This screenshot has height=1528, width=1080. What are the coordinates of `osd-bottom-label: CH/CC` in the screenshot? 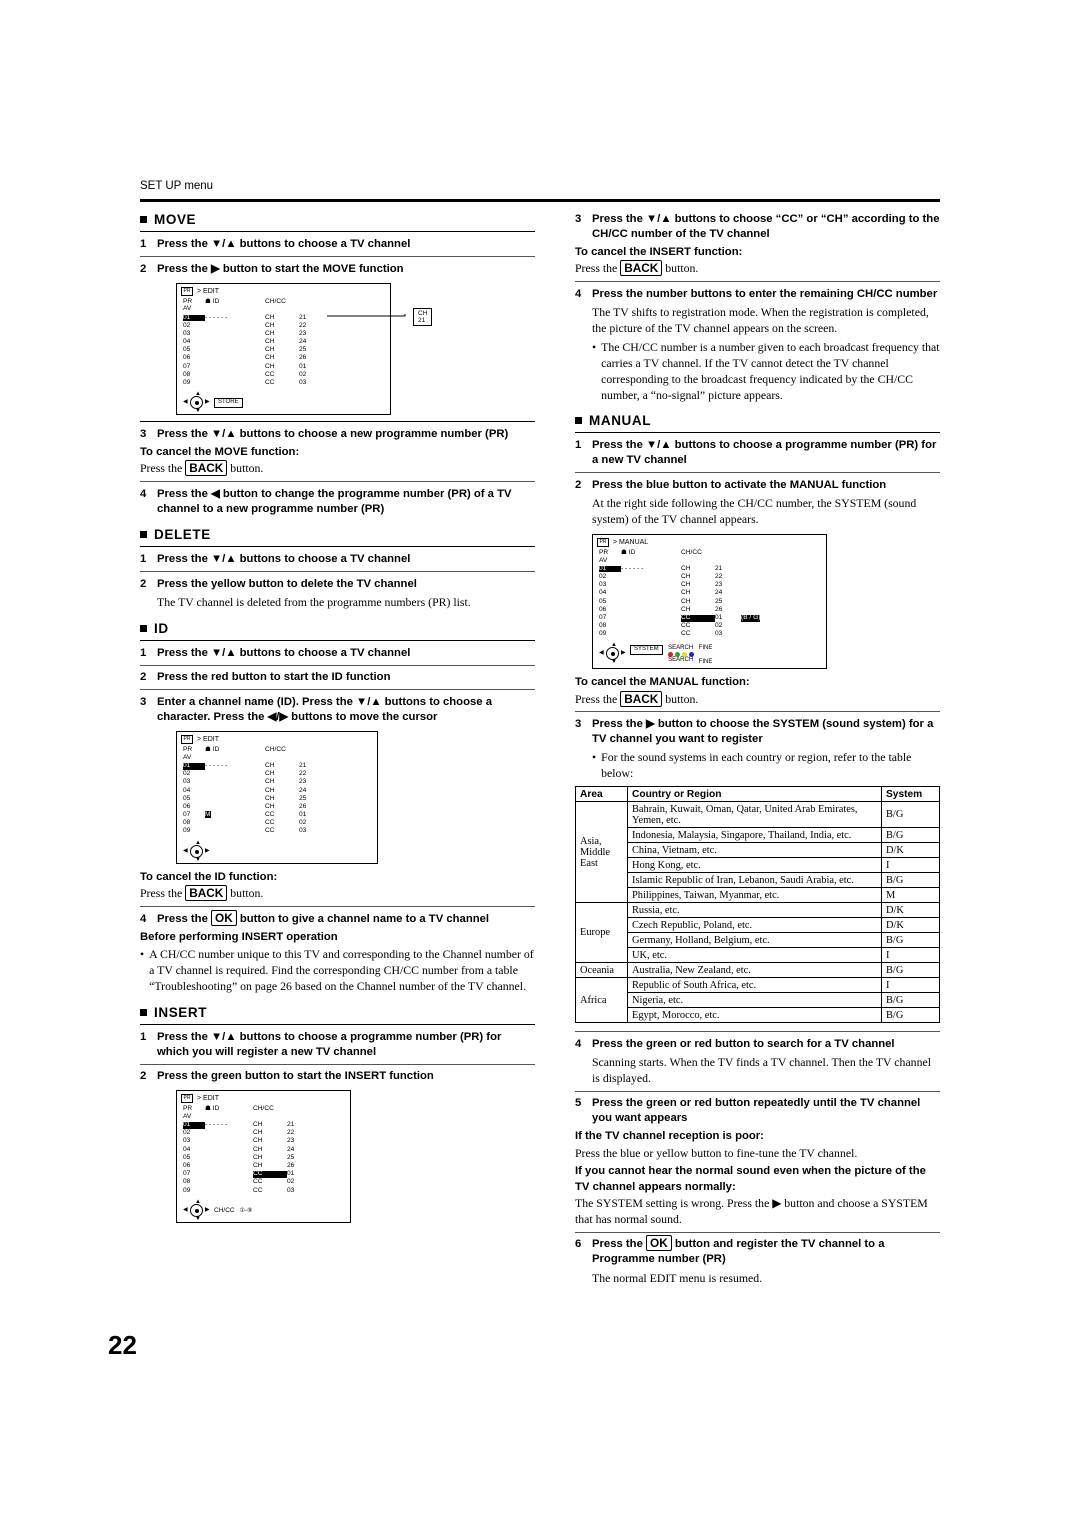 It's located at (224, 1210).